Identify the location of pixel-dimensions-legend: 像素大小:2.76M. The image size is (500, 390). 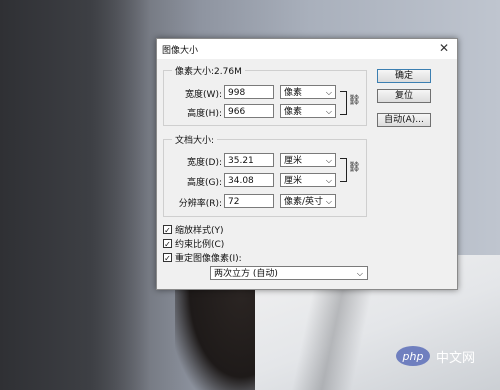
(208, 70).